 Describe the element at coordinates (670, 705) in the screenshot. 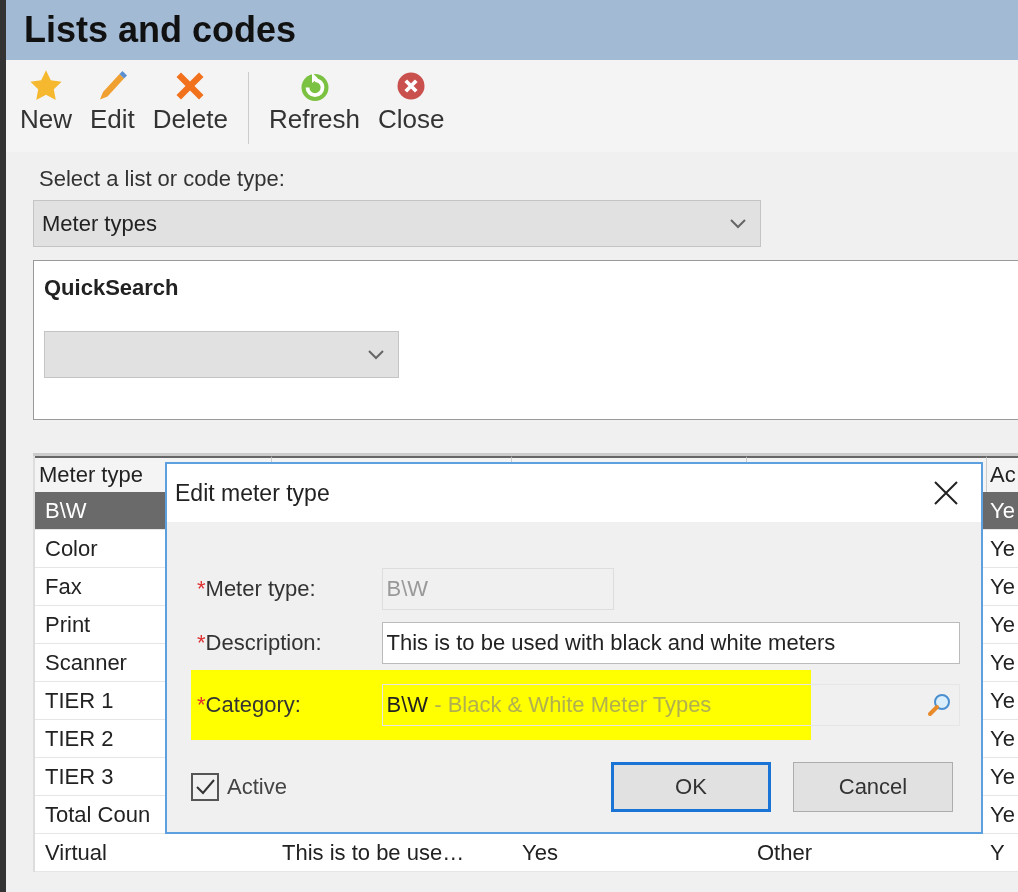

I see `category-field: B\W - Black & White Meter Types` at that location.